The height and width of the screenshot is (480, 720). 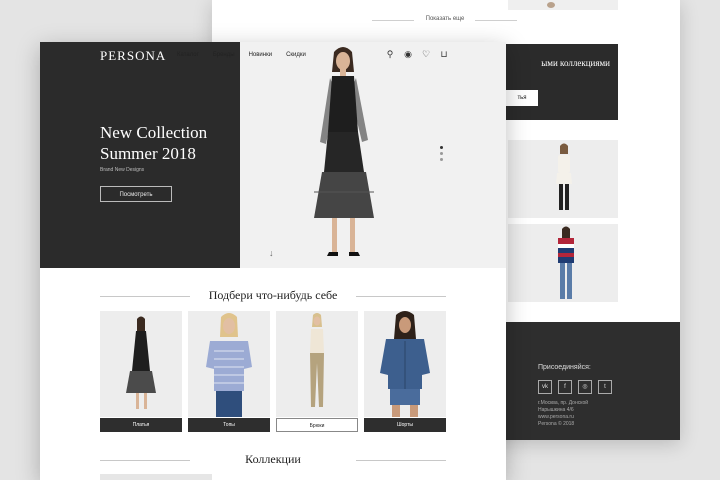 What do you see at coordinates (261, 55) in the screenshot?
I see `nav-item-new: Новинки` at bounding box center [261, 55].